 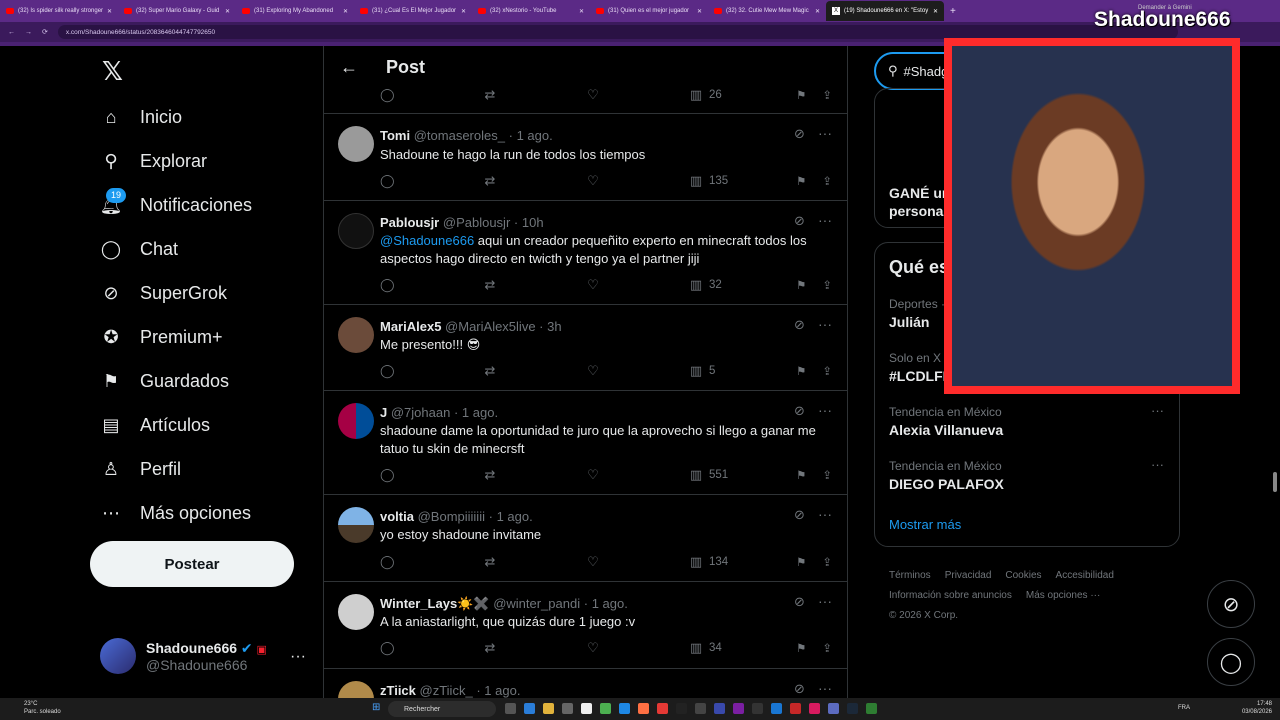 What do you see at coordinates (740, 475) in the screenshot?
I see `views-button: ▥ 551` at bounding box center [740, 475].